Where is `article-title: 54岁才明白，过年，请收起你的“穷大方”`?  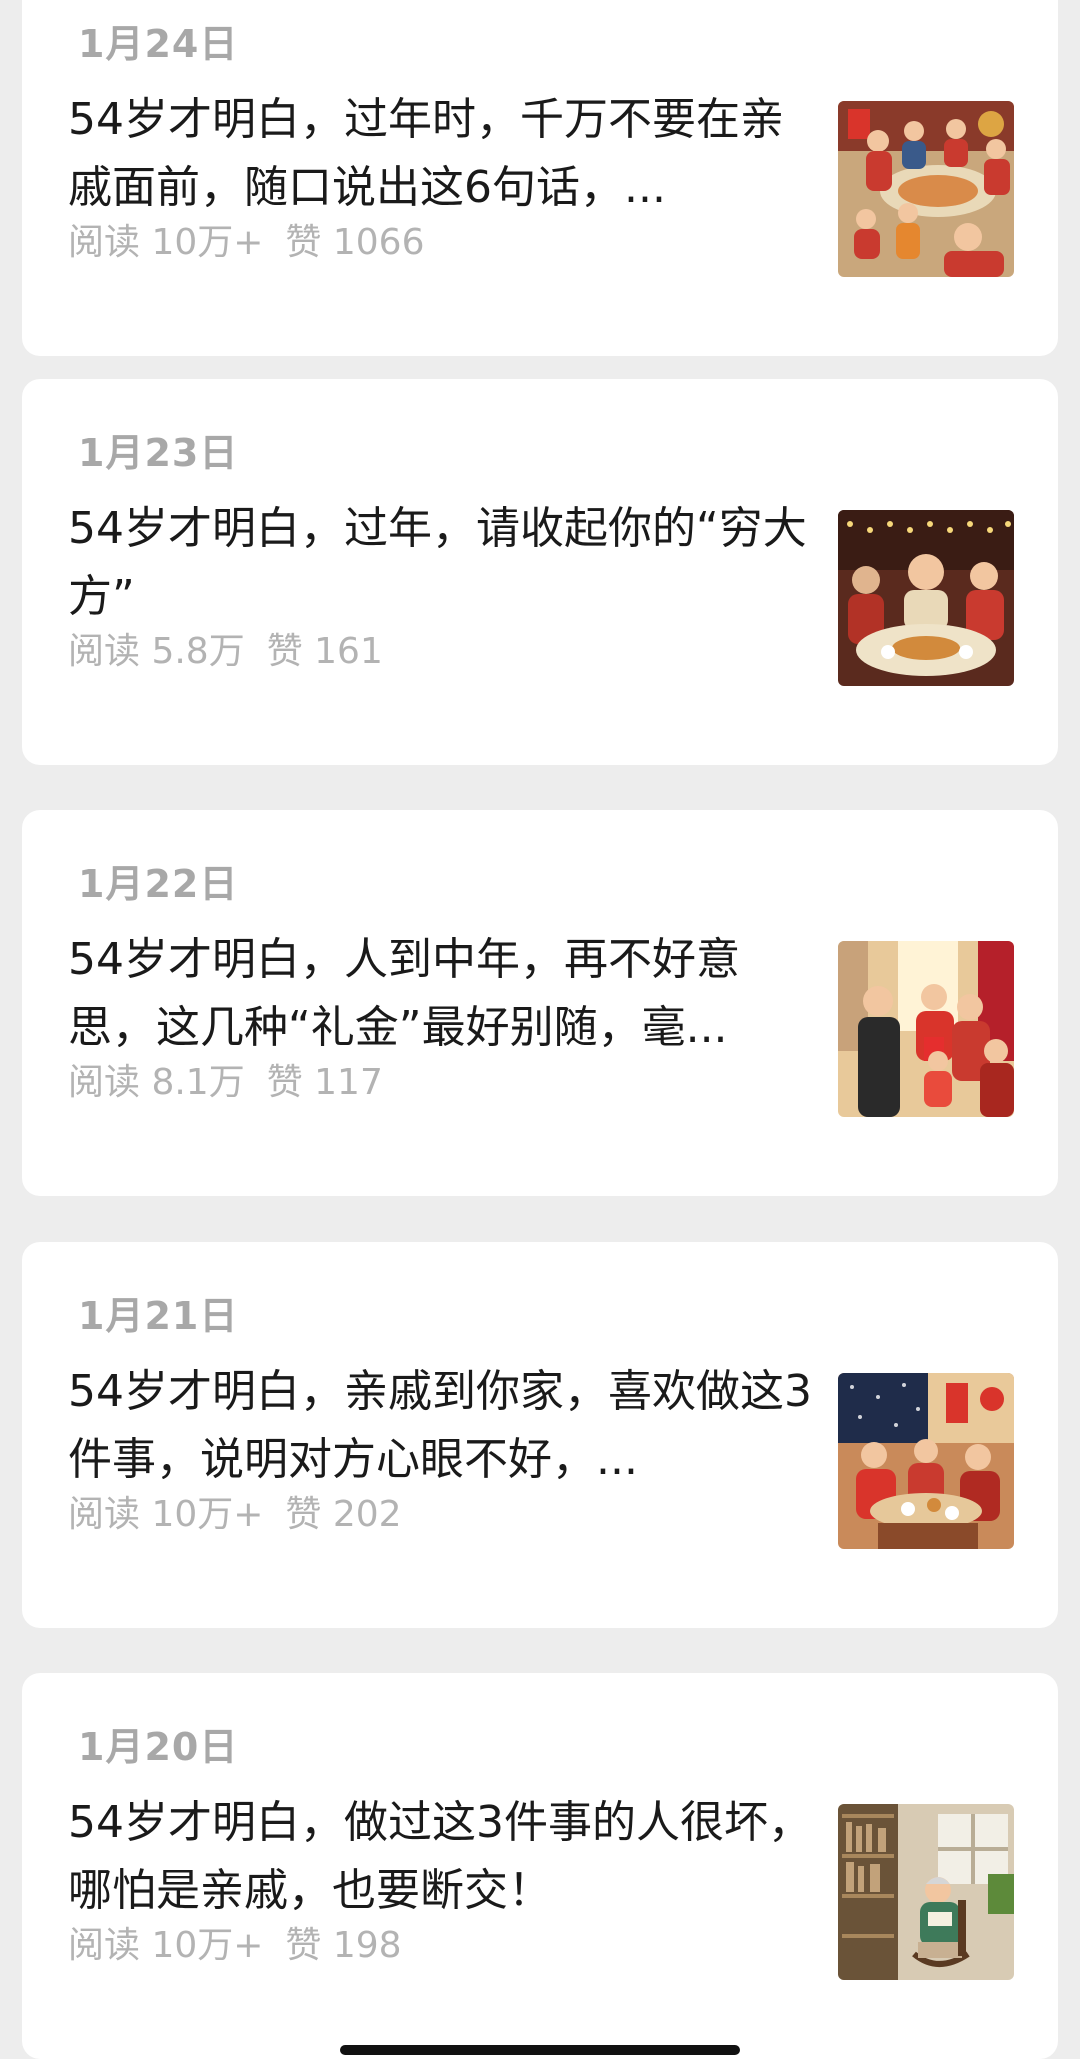
article-title: 54岁才明白，过年，请收起你的“穷大方” is located at coordinates (443, 563).